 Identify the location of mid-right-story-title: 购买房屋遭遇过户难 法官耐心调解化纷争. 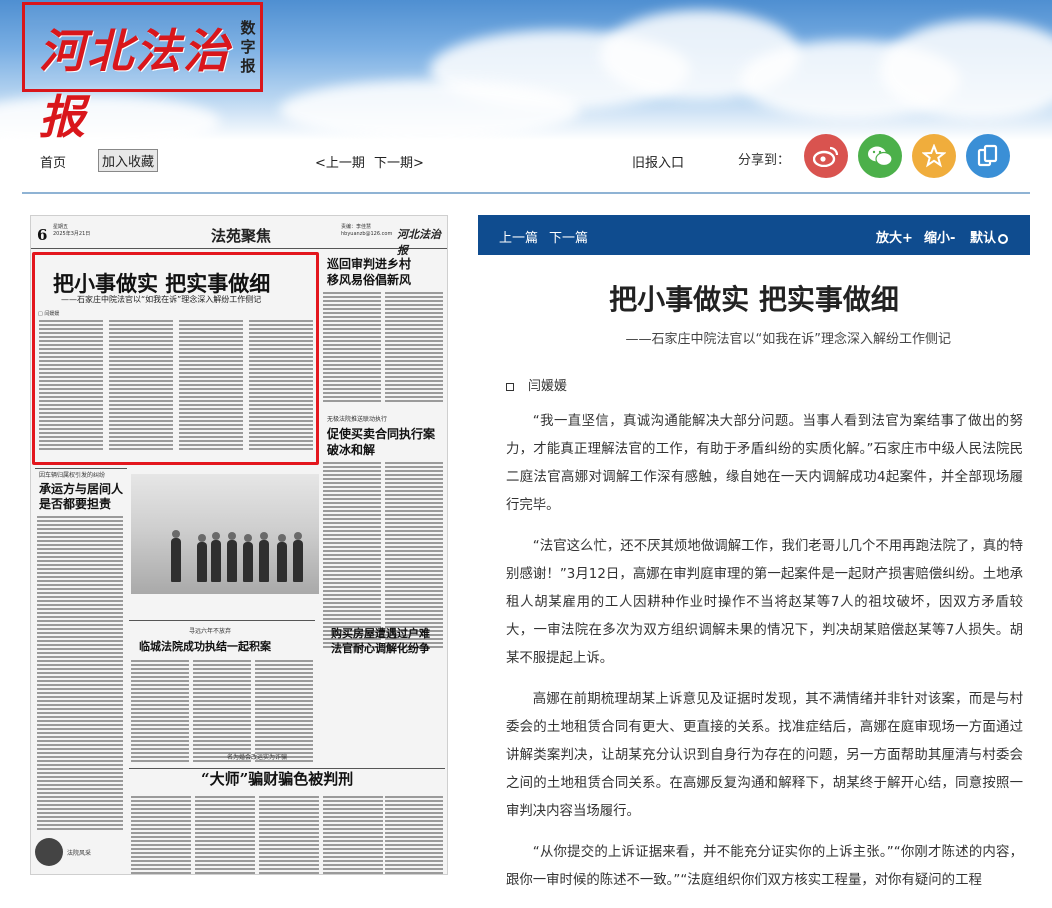
(380, 641).